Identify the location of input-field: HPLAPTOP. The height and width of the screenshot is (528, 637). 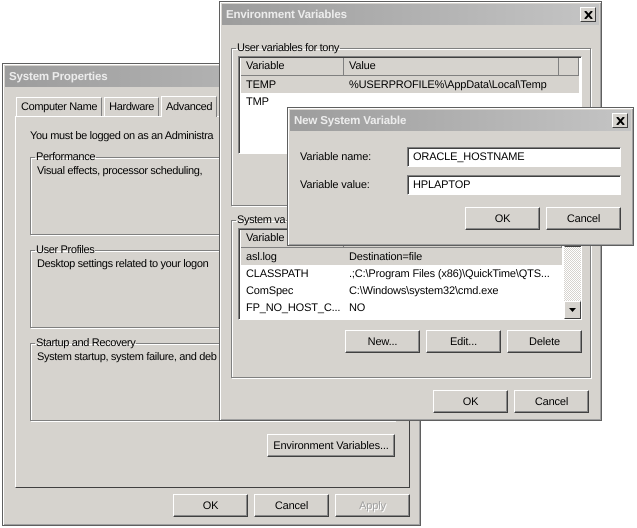
(514, 185).